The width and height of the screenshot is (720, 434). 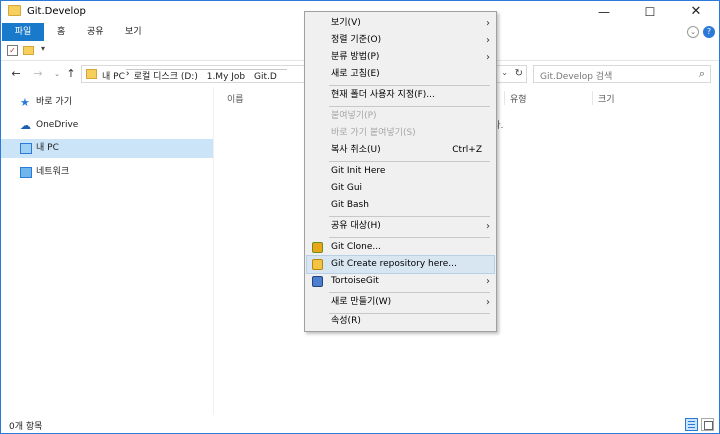 What do you see at coordinates (400, 281) in the screenshot?
I see `menu-item-tortoisegit: TortoiseGit ›` at bounding box center [400, 281].